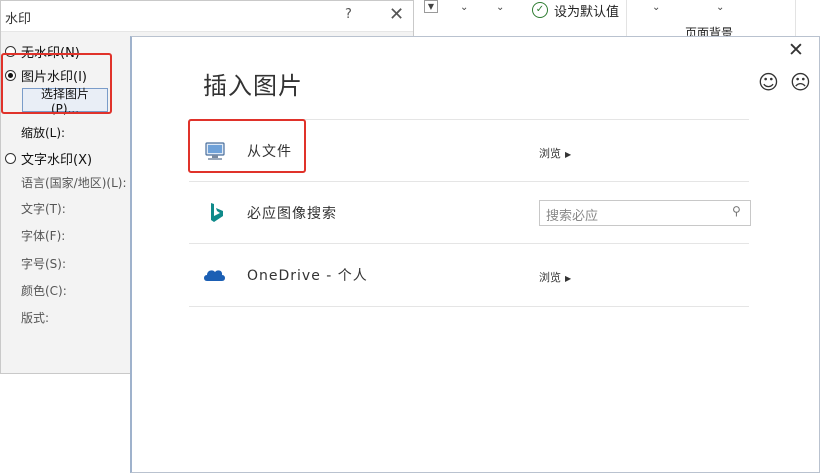 This screenshot has height=473, width=820. Describe the element at coordinates (217, 212) in the screenshot. I see `bing-icon` at that location.